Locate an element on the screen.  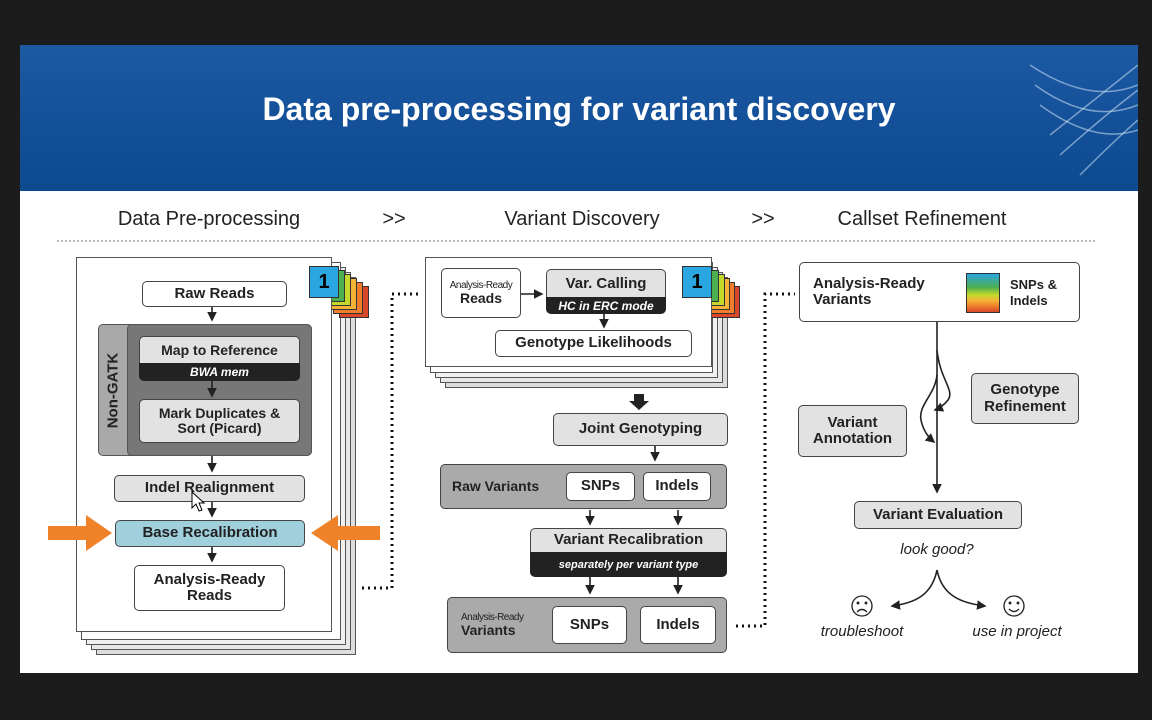
highlight-arrow-right is located at coordinates (345, 533).